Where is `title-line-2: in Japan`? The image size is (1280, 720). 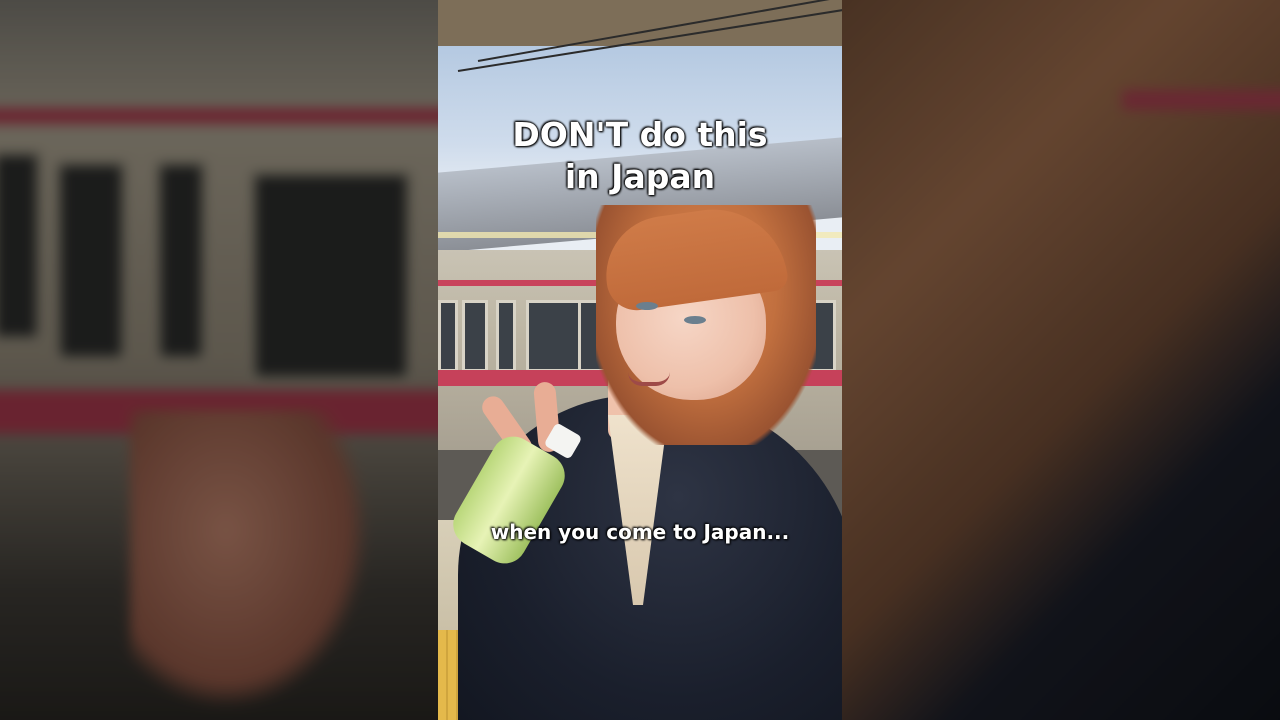 title-line-2: in Japan is located at coordinates (640, 176).